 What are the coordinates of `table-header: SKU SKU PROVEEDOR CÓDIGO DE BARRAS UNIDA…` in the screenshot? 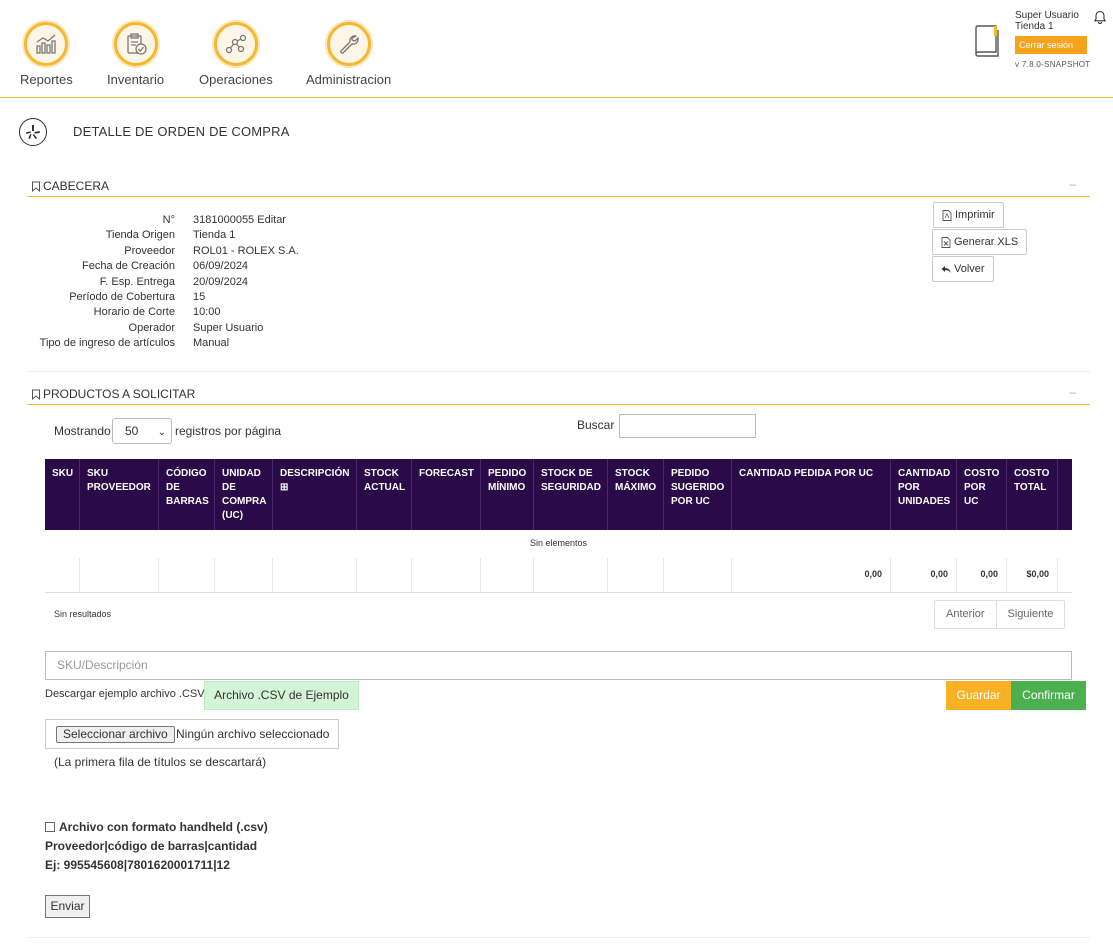 It's located at (558, 494).